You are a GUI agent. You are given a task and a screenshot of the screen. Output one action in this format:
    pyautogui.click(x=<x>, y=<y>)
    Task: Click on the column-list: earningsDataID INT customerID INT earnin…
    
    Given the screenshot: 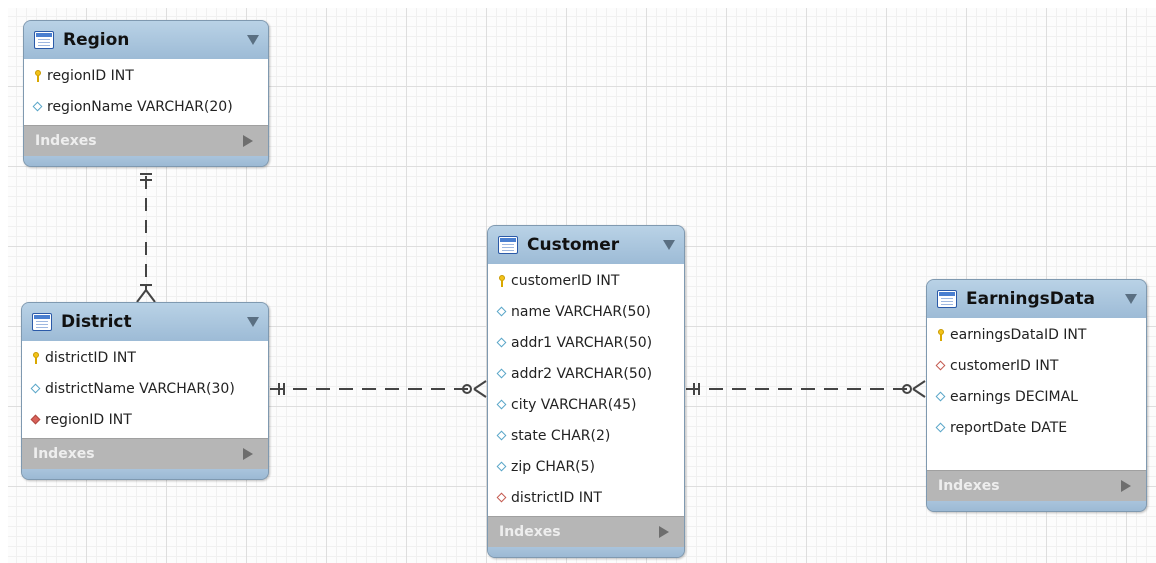 What is the action you would take?
    pyautogui.click(x=1036, y=394)
    